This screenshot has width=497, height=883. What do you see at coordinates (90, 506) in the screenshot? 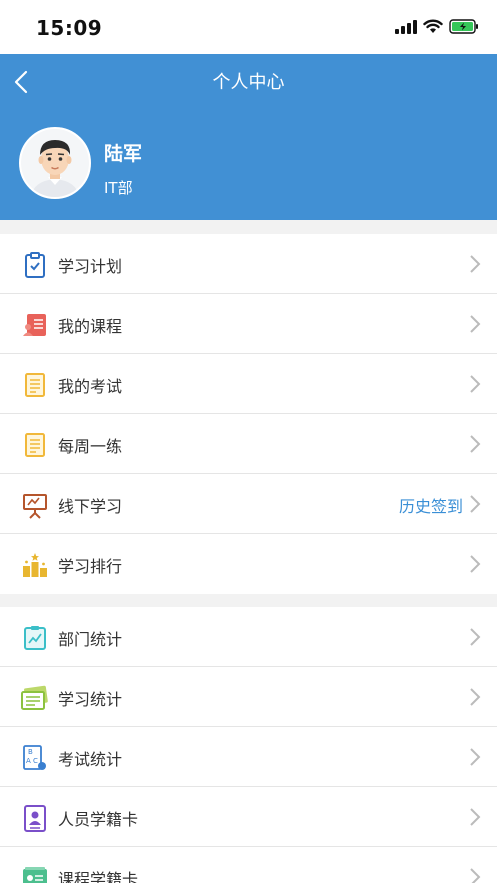
I see `menu-item-label: 线下学习` at bounding box center [90, 506].